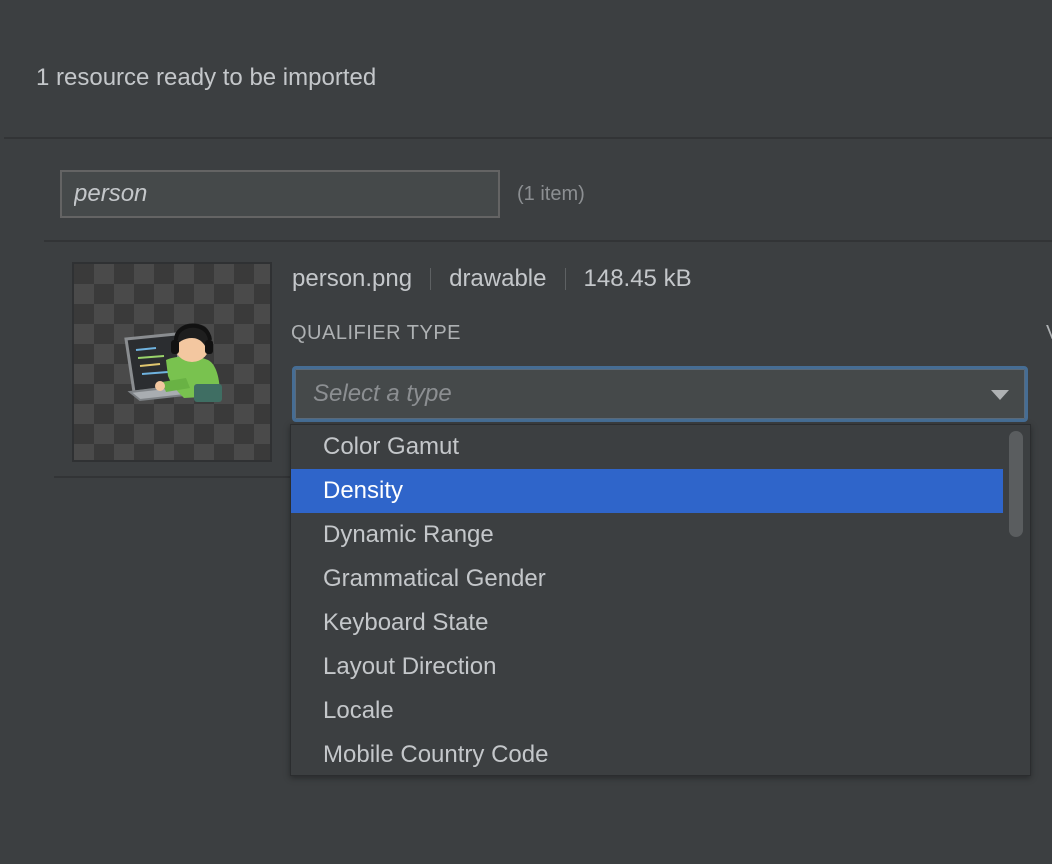 This screenshot has height=864, width=1052. Describe the element at coordinates (382, 393) in the screenshot. I see `dropdown-placeholder: Select a type` at that location.